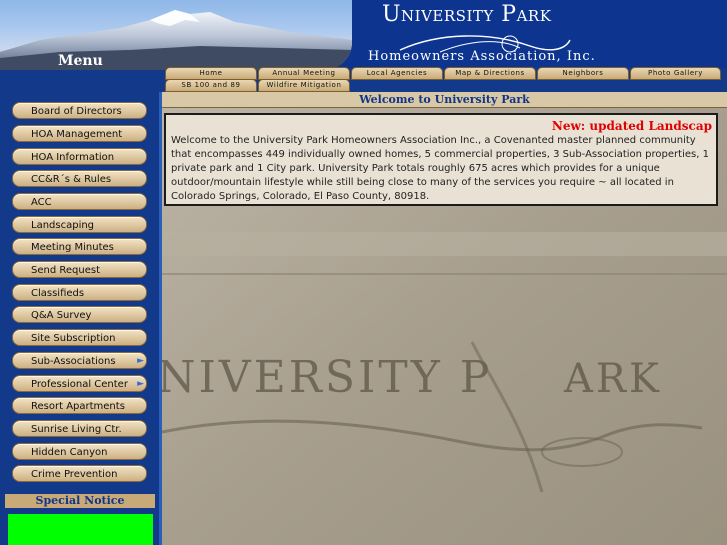 The height and width of the screenshot is (545, 727). What do you see at coordinates (176, 40) in the screenshot?
I see `mountain-image` at bounding box center [176, 40].